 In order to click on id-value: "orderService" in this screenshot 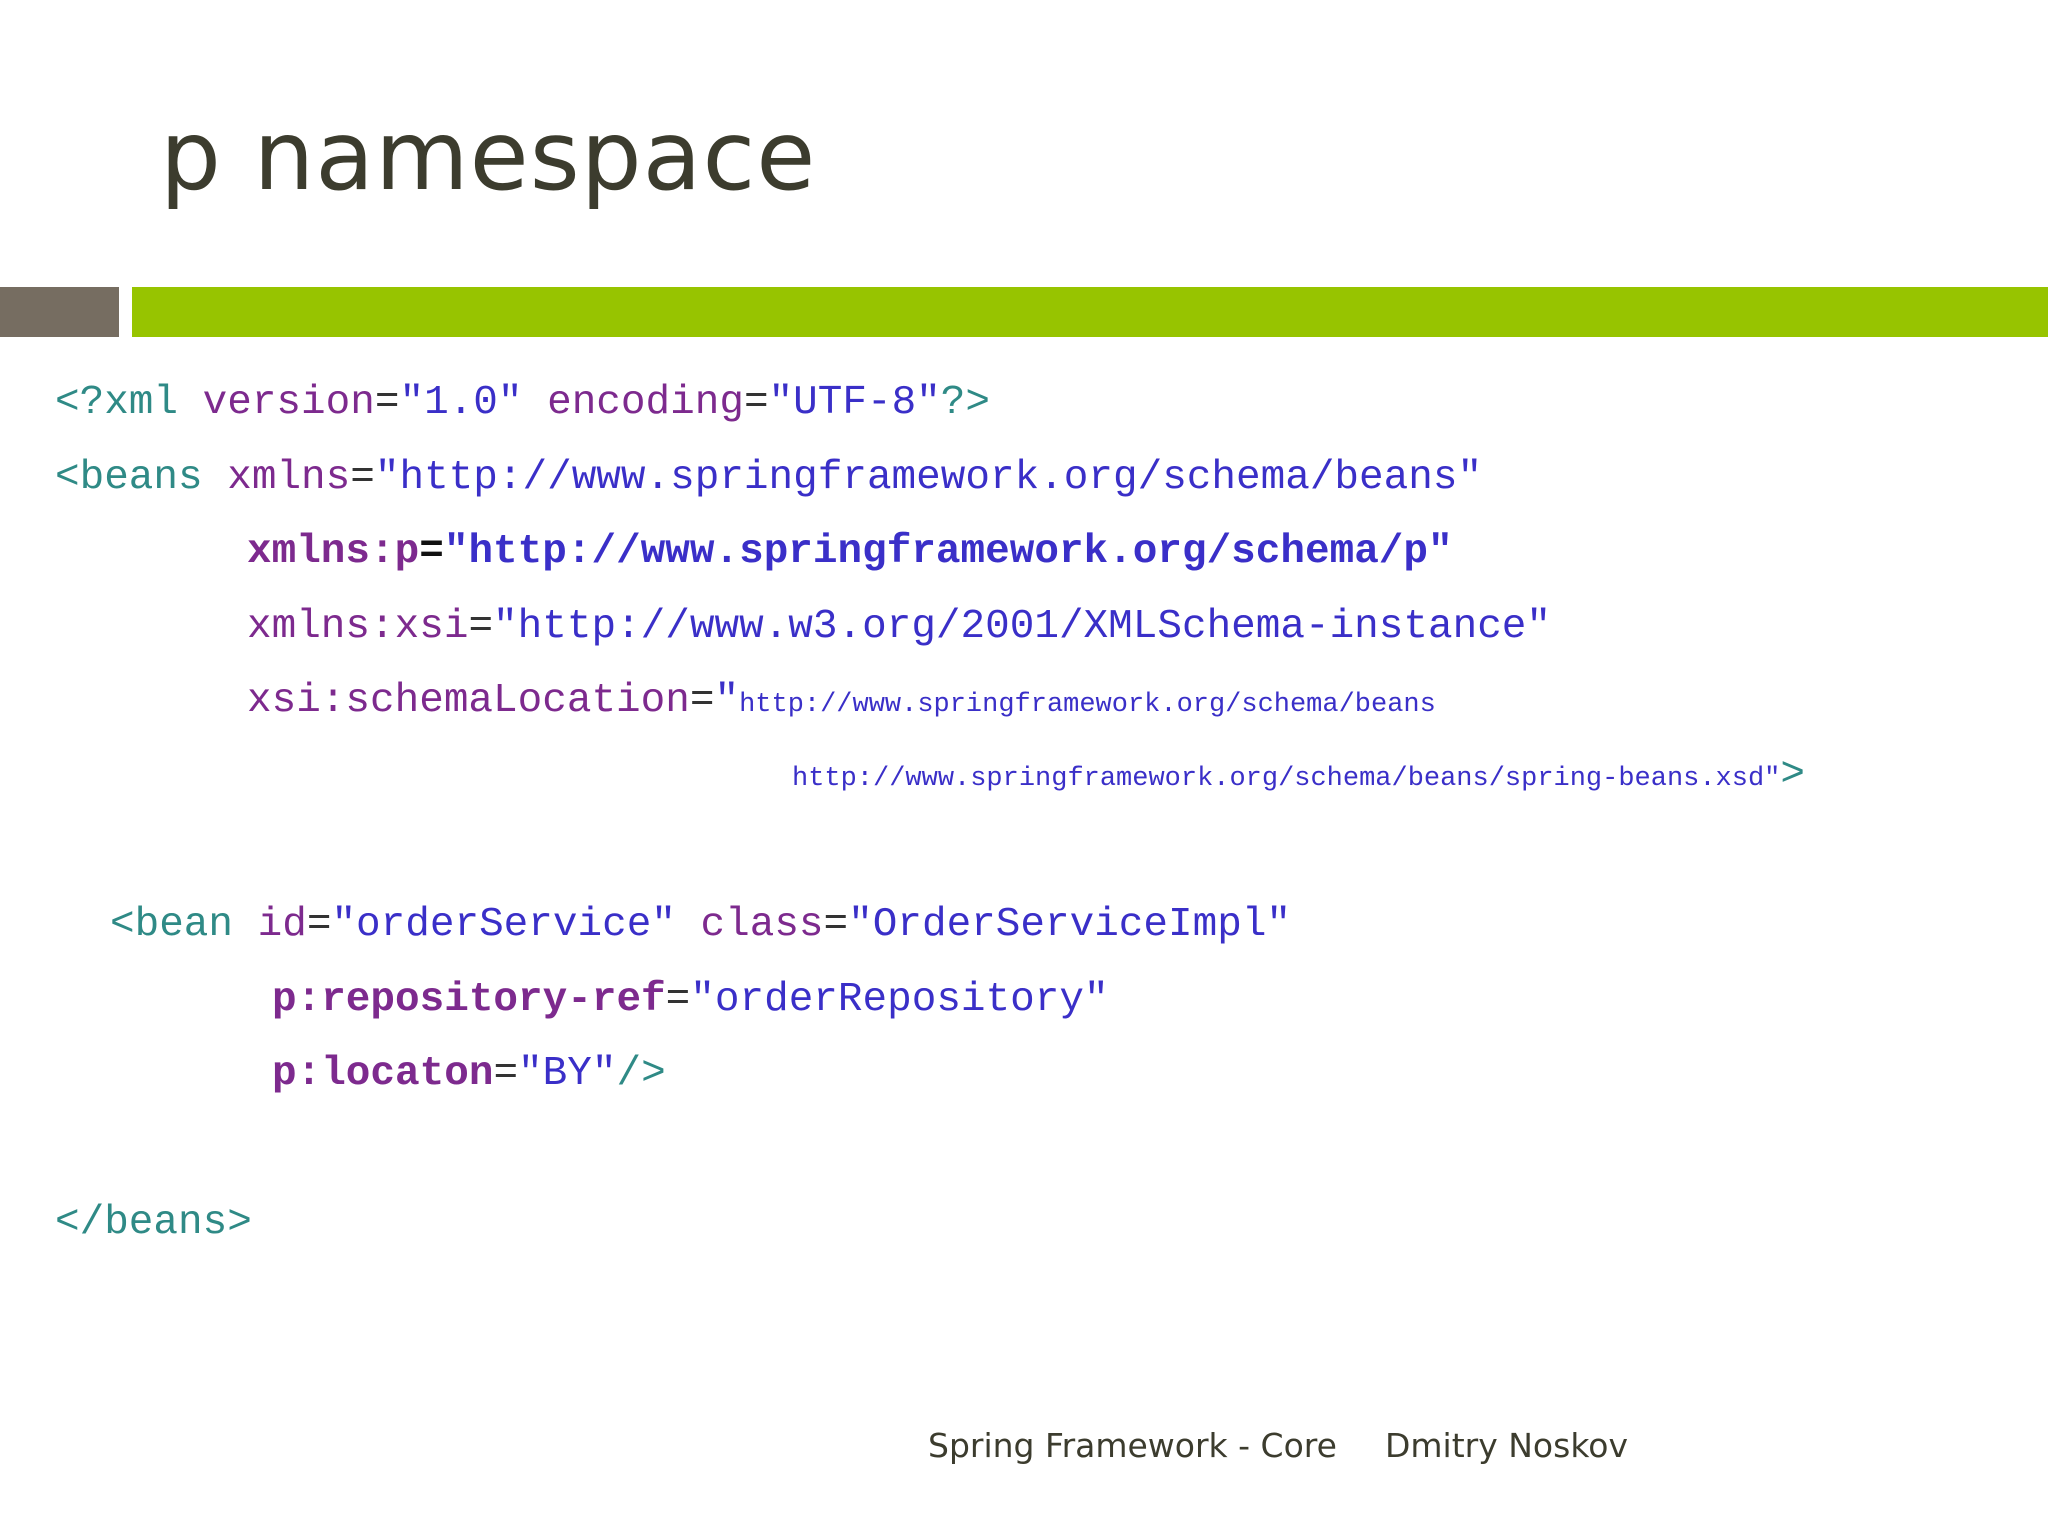, I will do `click(516, 925)`.